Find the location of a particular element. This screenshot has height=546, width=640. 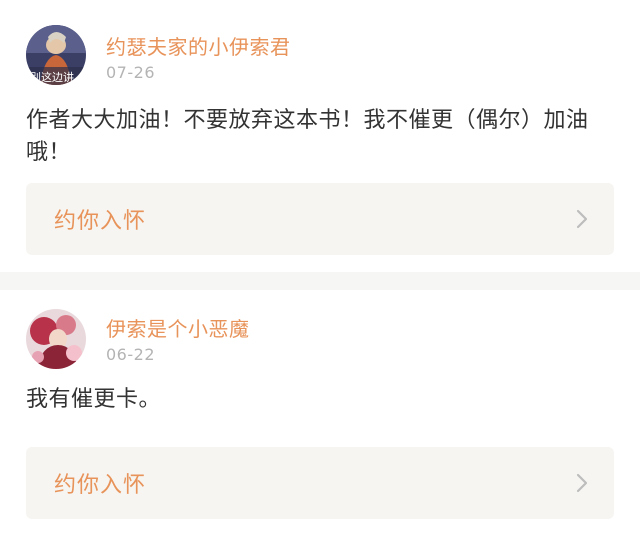

username: 伊索是个小恶魔 is located at coordinates (178, 327).